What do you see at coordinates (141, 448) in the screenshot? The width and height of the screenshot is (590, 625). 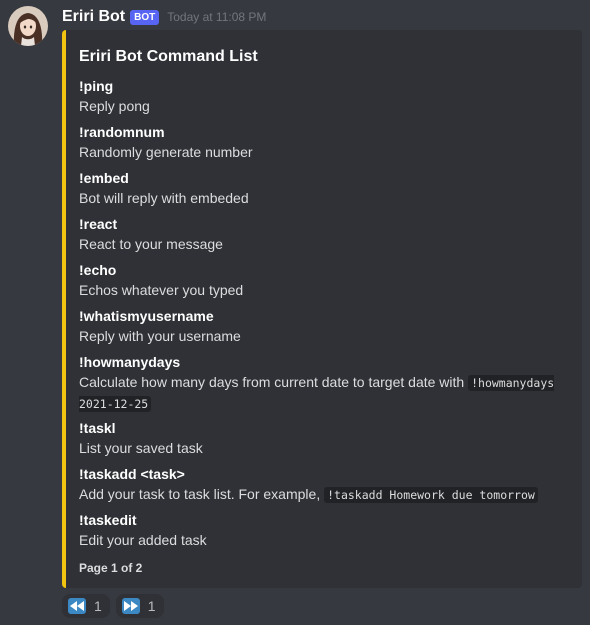 I see `field-value: List your saved task` at bounding box center [141, 448].